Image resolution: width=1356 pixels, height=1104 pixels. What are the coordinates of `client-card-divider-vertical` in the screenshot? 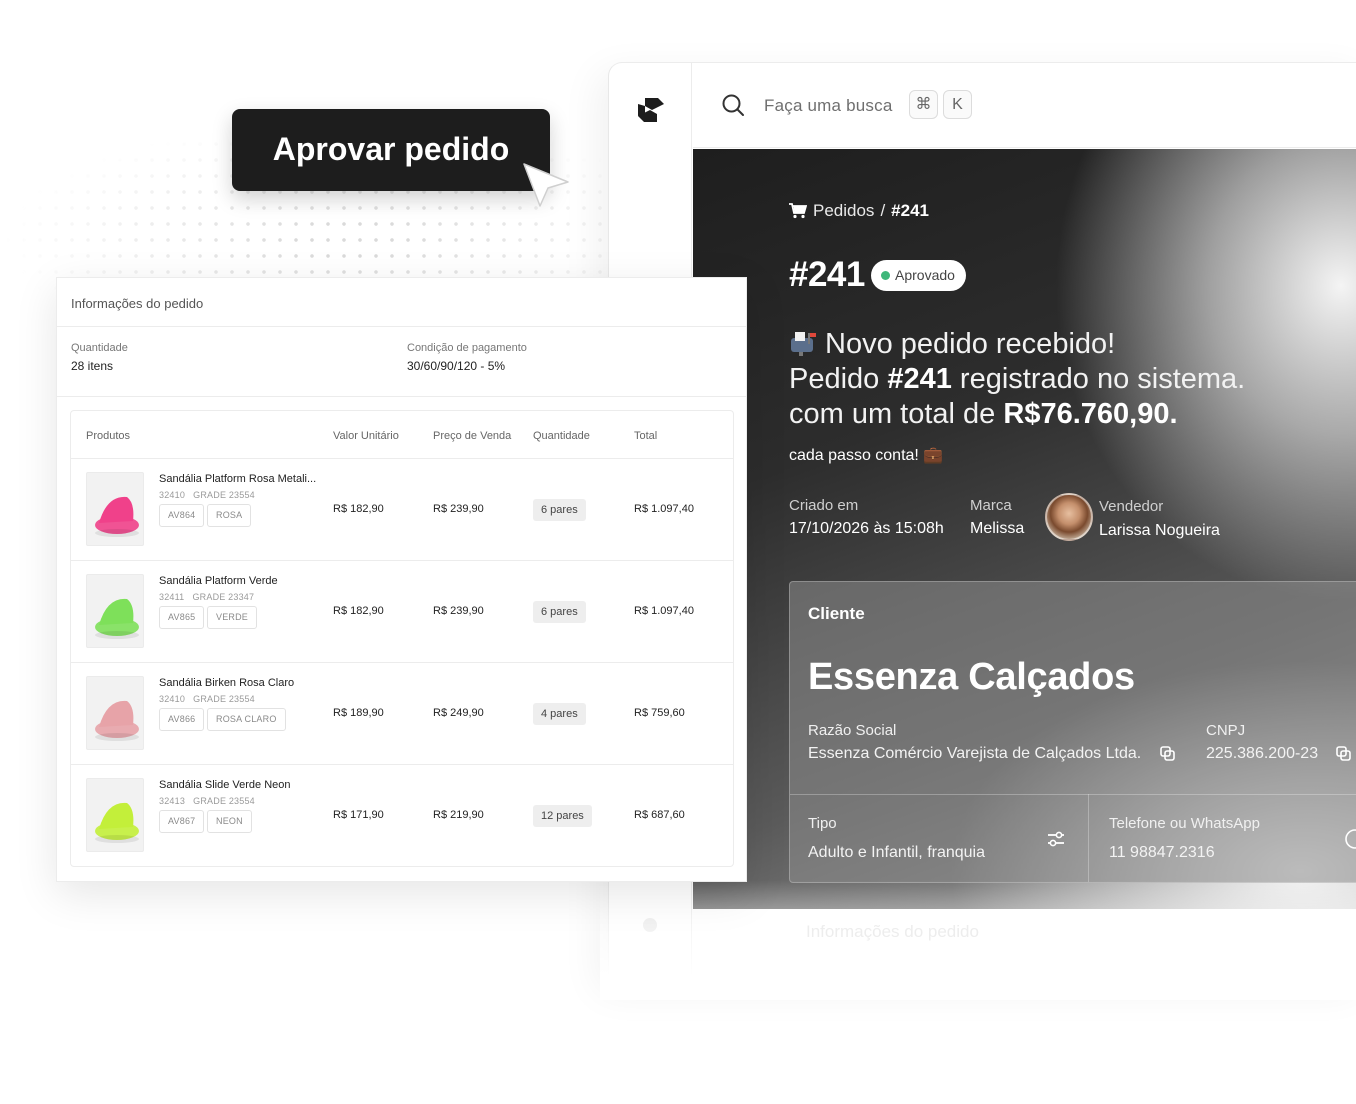 It's located at (1088, 838).